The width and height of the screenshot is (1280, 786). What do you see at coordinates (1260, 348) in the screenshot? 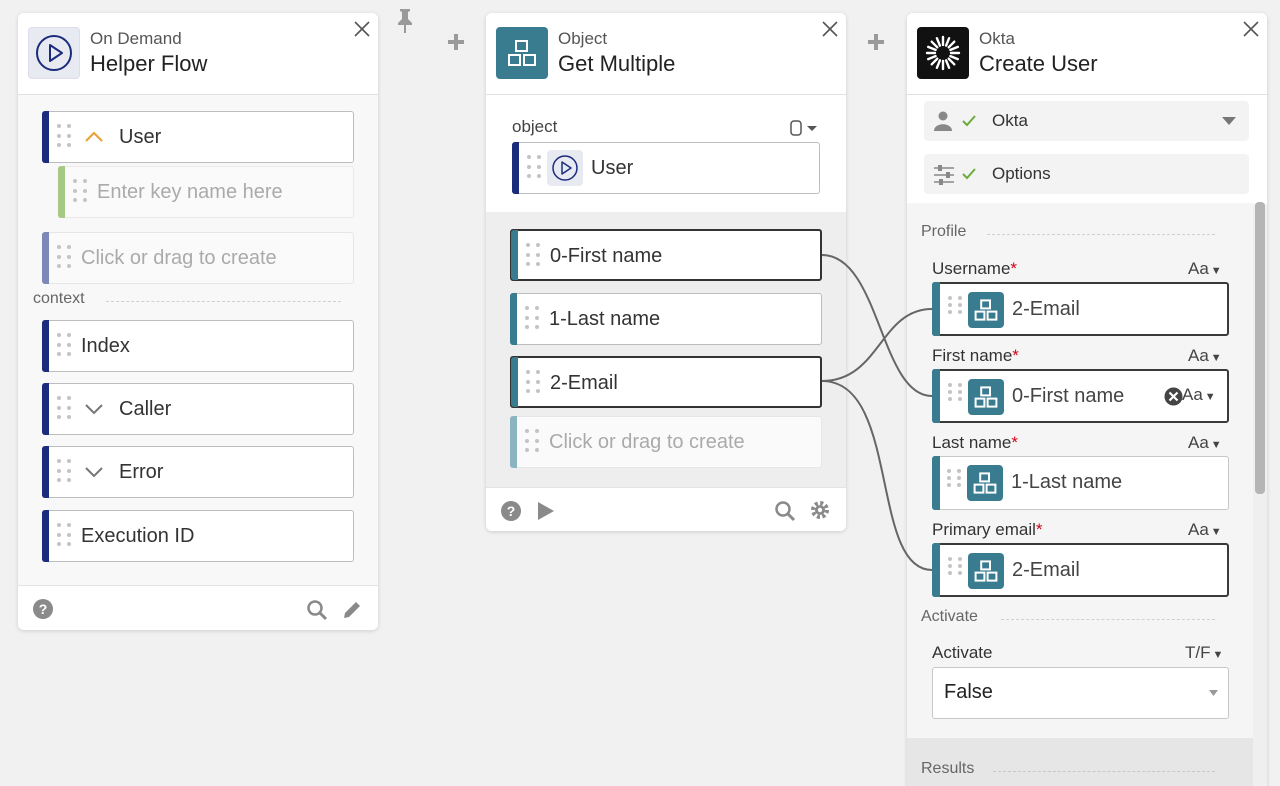
I see `scrollbar-thumb` at bounding box center [1260, 348].